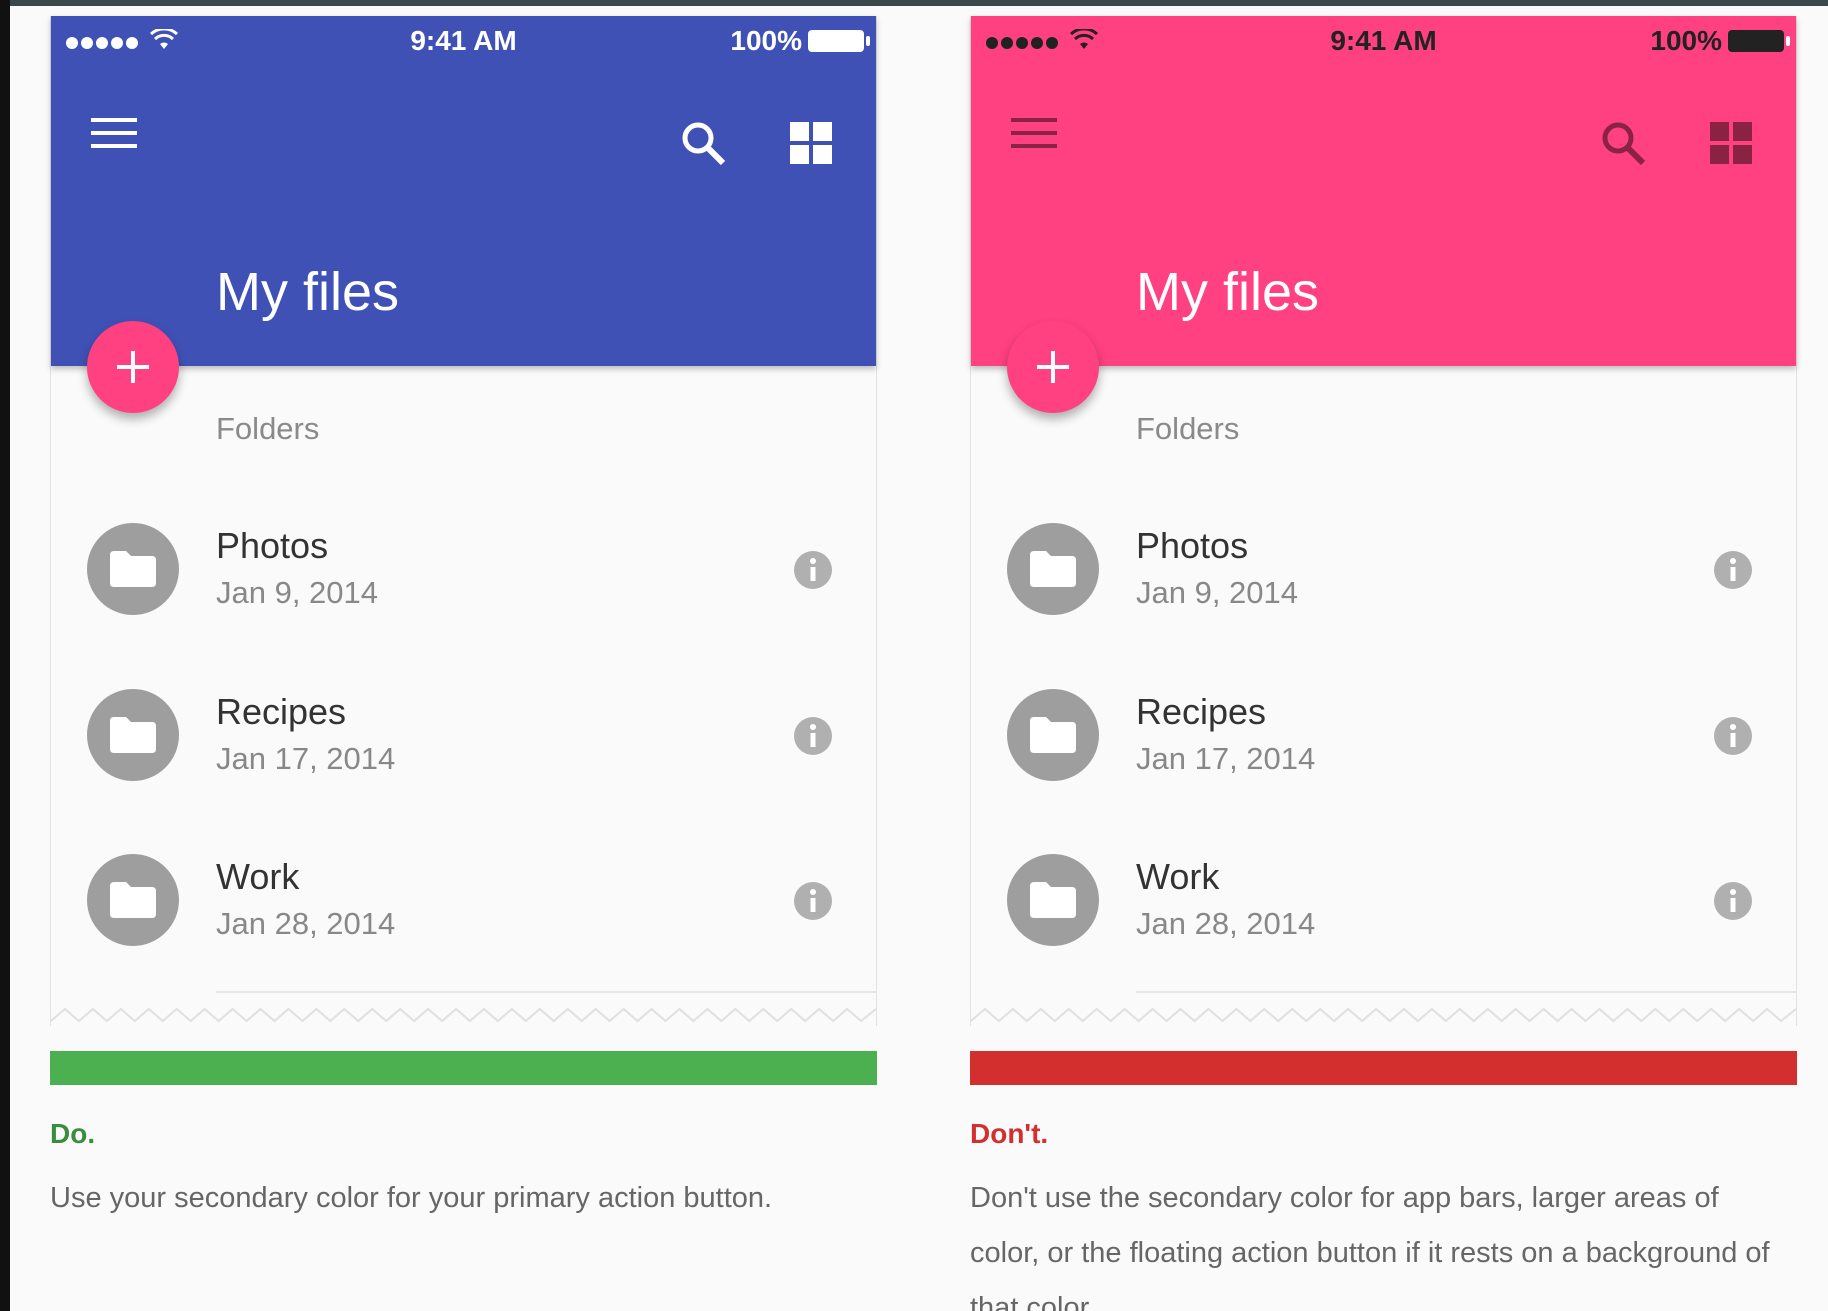 This screenshot has width=1828, height=1311. What do you see at coordinates (73, 1133) in the screenshot?
I see `do-label: Do.` at bounding box center [73, 1133].